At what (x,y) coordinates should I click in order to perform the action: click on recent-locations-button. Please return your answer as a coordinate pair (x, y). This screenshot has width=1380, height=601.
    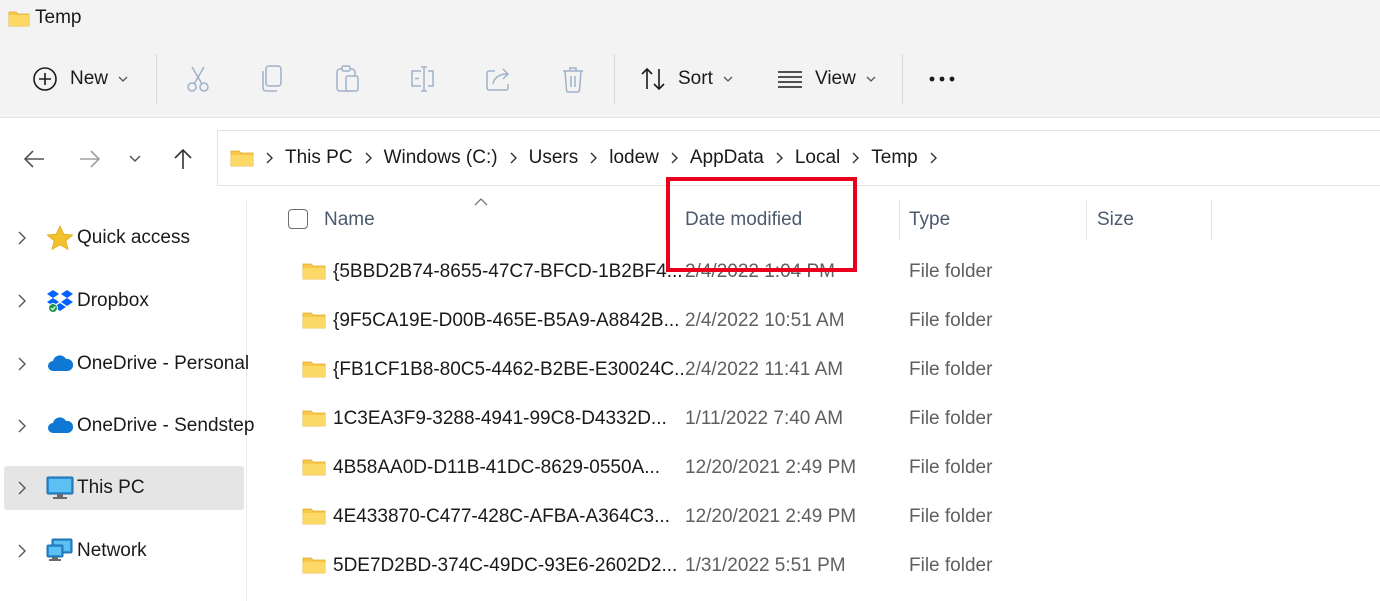
    Looking at the image, I should click on (135, 159).